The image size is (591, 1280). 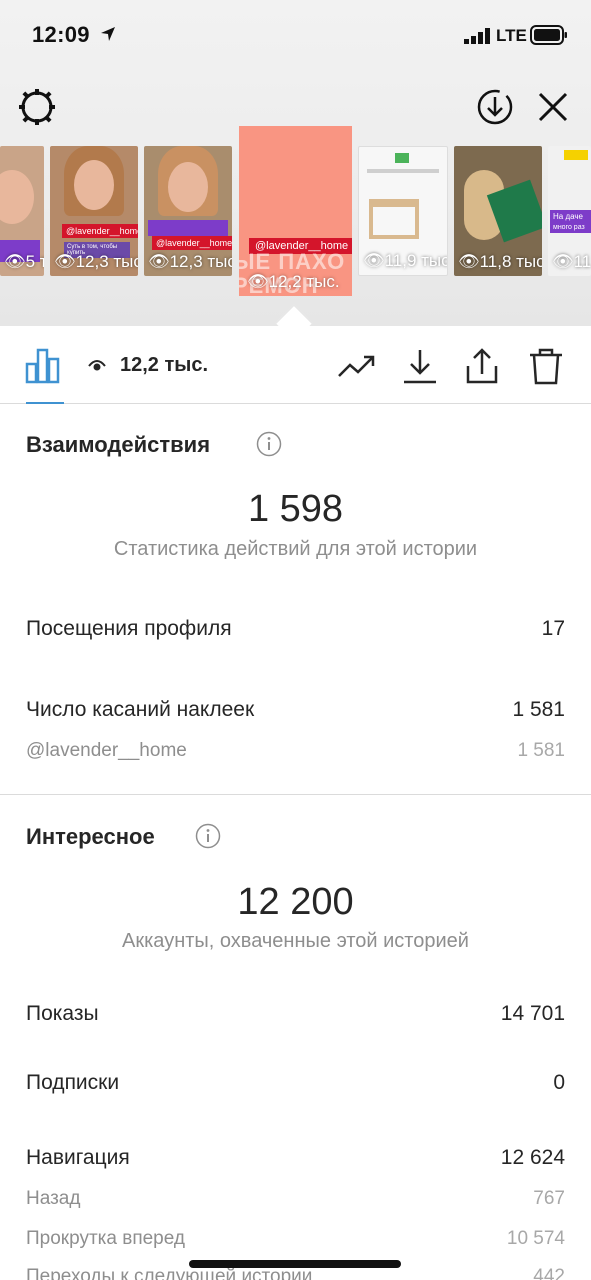 What do you see at coordinates (405, 260) in the screenshot?
I see `thumbnail-views: 👁︎11,9 тыс` at bounding box center [405, 260].